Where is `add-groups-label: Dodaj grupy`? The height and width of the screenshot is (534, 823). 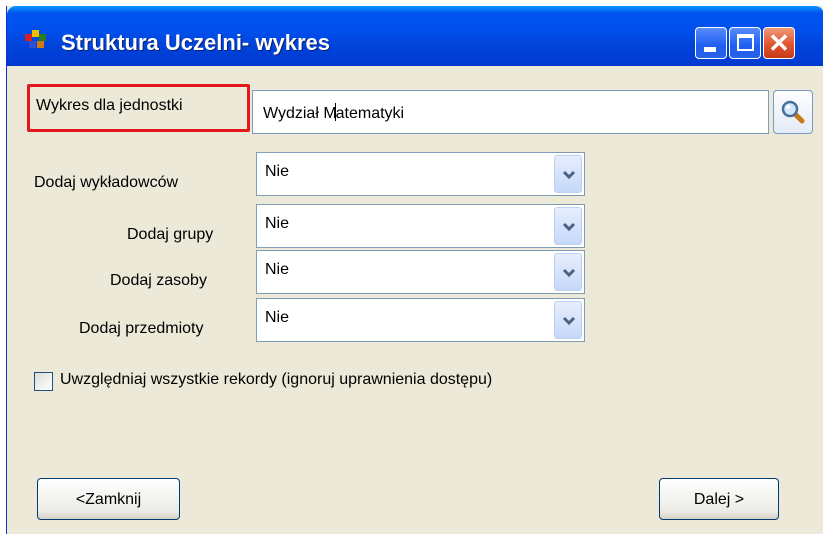 add-groups-label: Dodaj grupy is located at coordinates (170, 234).